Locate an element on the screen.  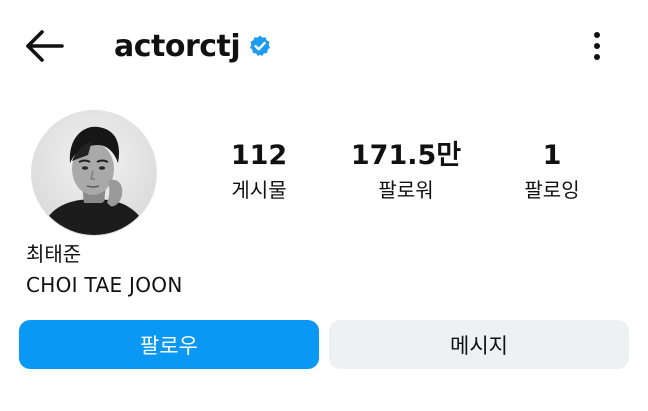
profile-photo is located at coordinates (94, 173).